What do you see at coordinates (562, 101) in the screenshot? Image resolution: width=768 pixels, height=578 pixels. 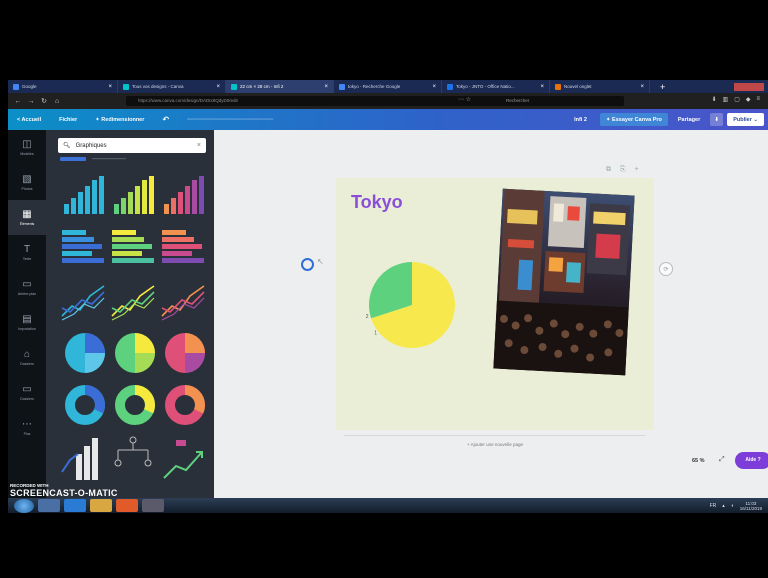 I see `browser-search-input: Rechercher` at bounding box center [562, 101].